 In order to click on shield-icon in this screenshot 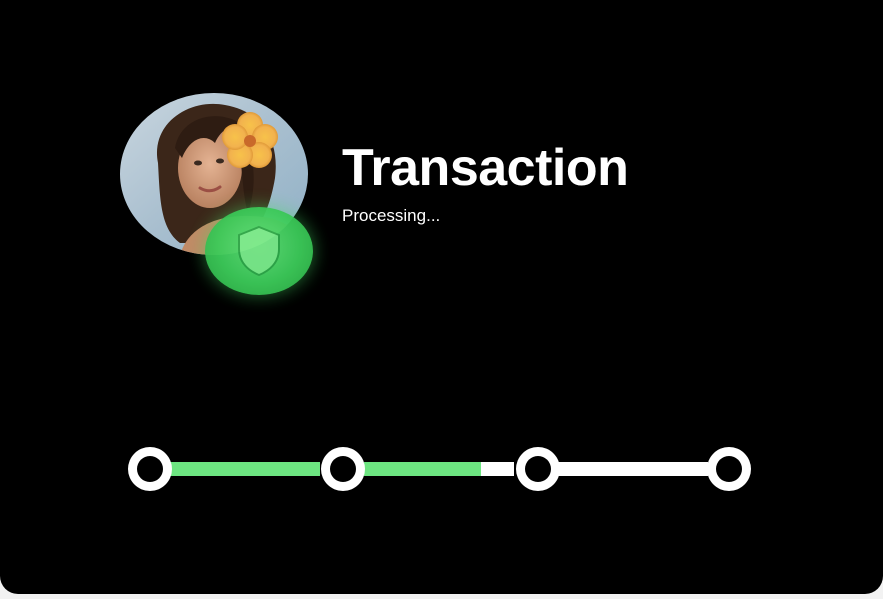, I will do `click(259, 251)`.